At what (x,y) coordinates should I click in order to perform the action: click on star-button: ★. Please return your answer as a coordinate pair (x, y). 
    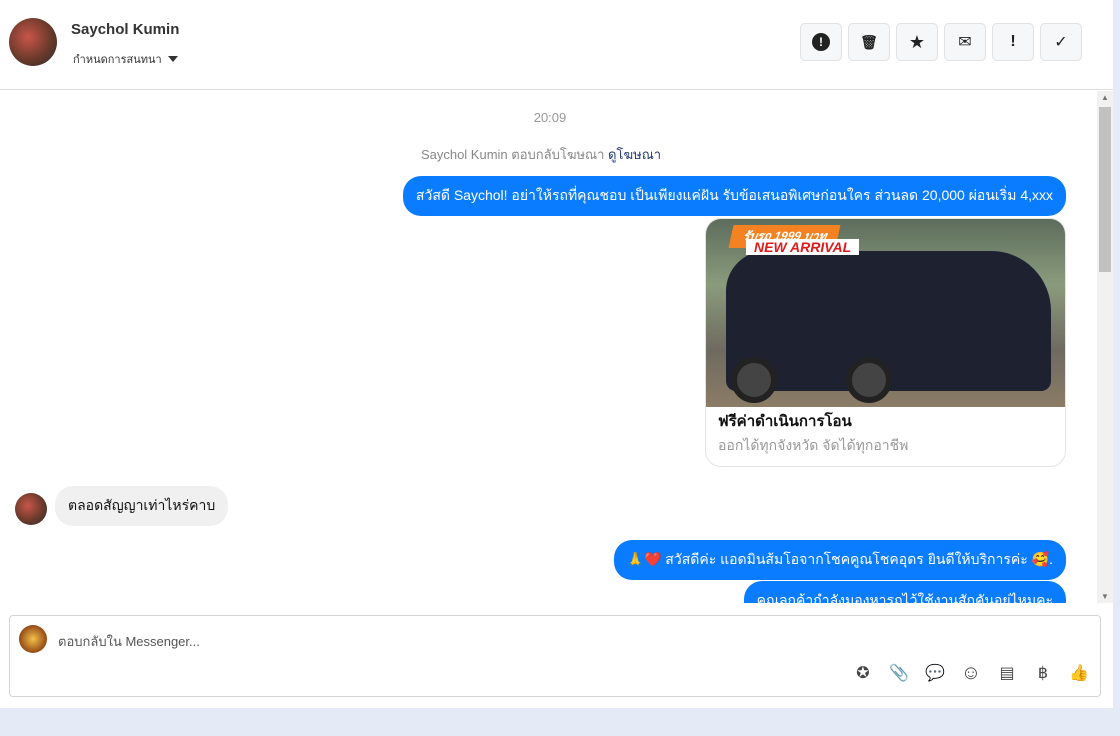
    Looking at the image, I should click on (917, 42).